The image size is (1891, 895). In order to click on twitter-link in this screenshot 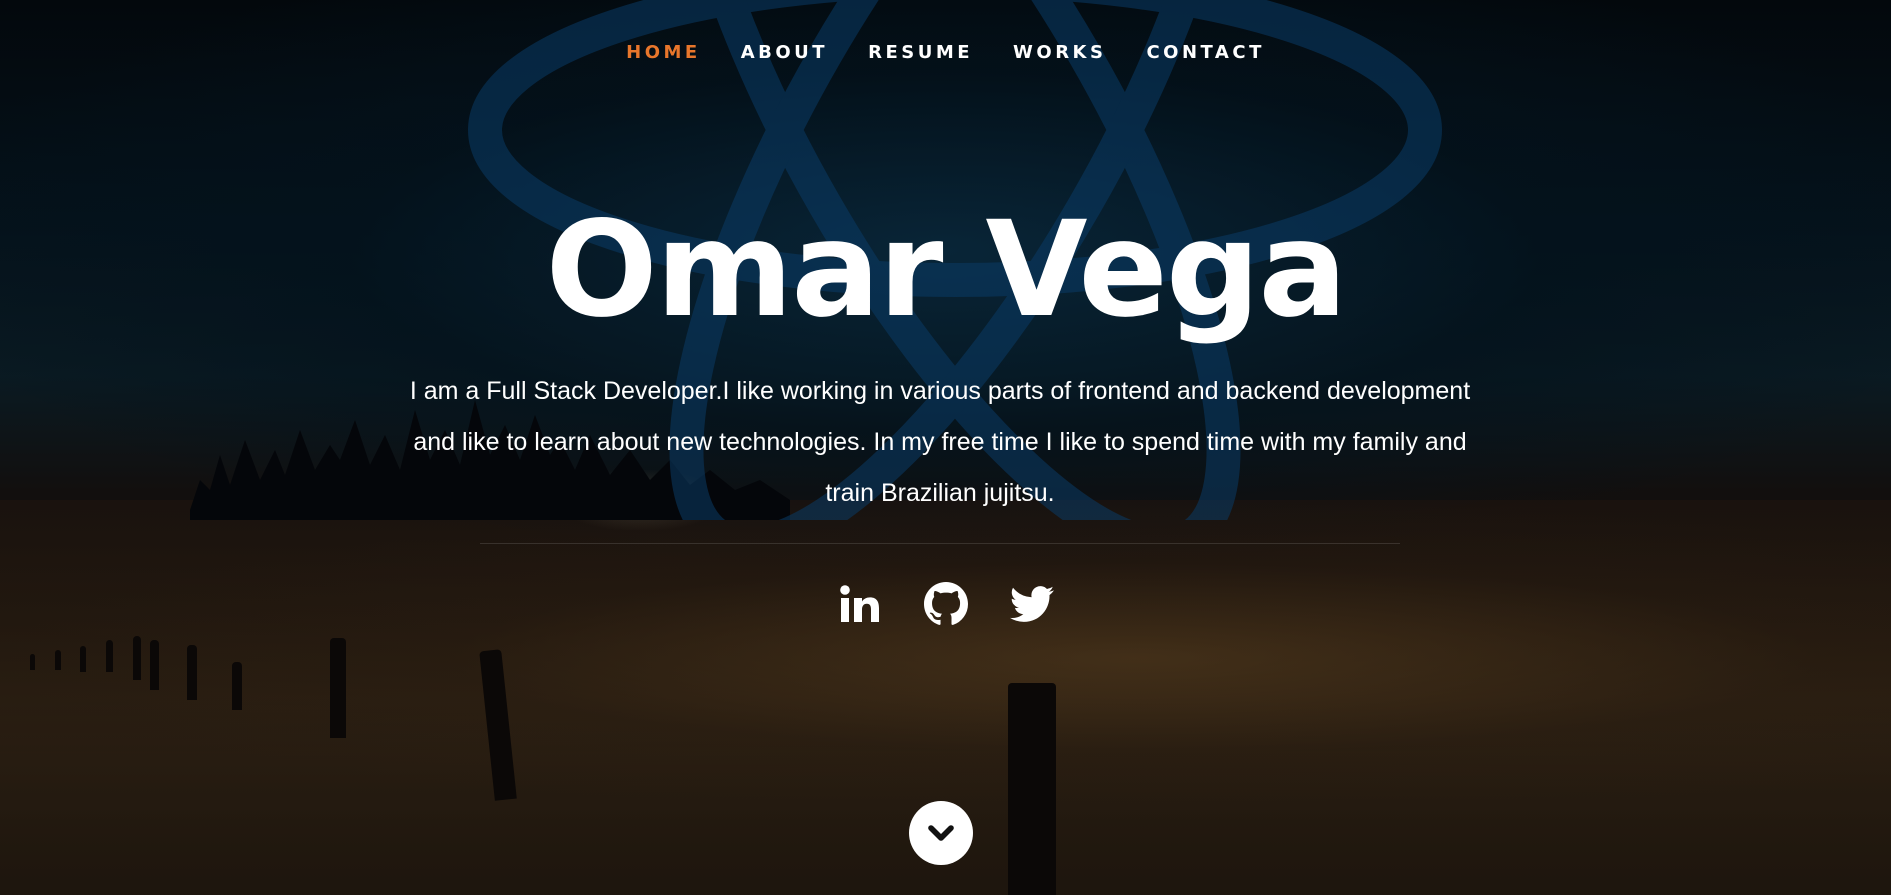, I will do `click(1031, 604)`.